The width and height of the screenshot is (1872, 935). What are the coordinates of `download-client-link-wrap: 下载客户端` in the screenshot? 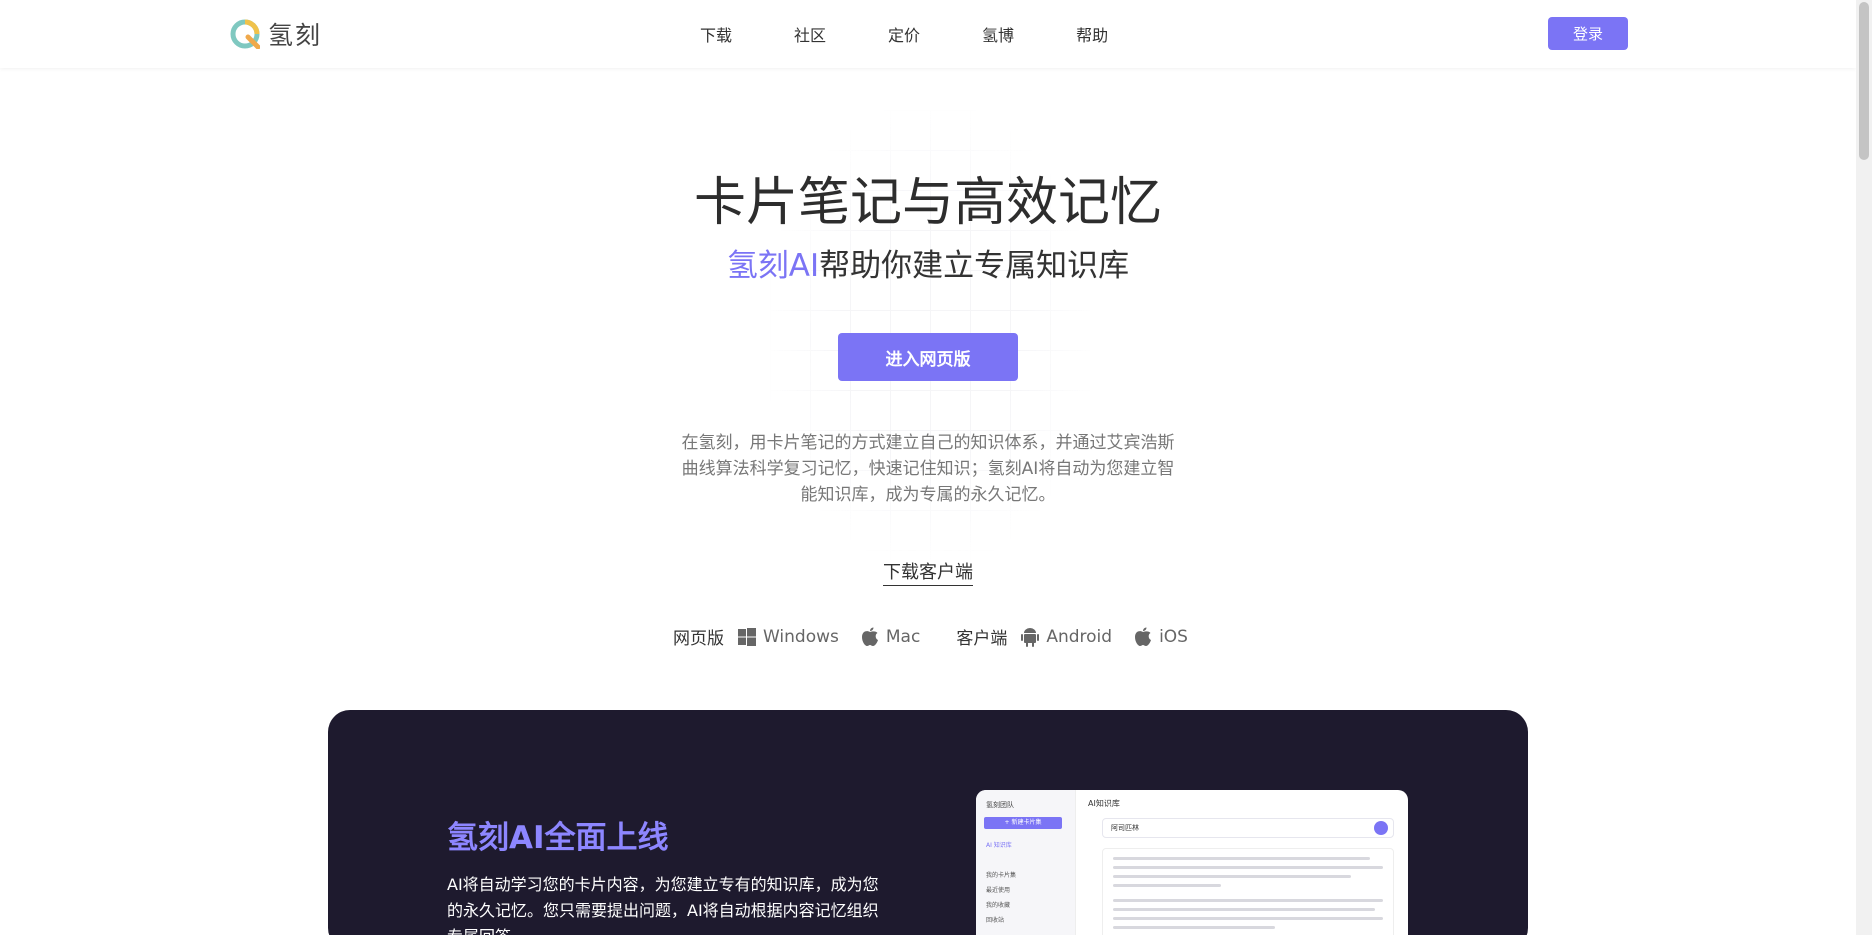 It's located at (928, 572).